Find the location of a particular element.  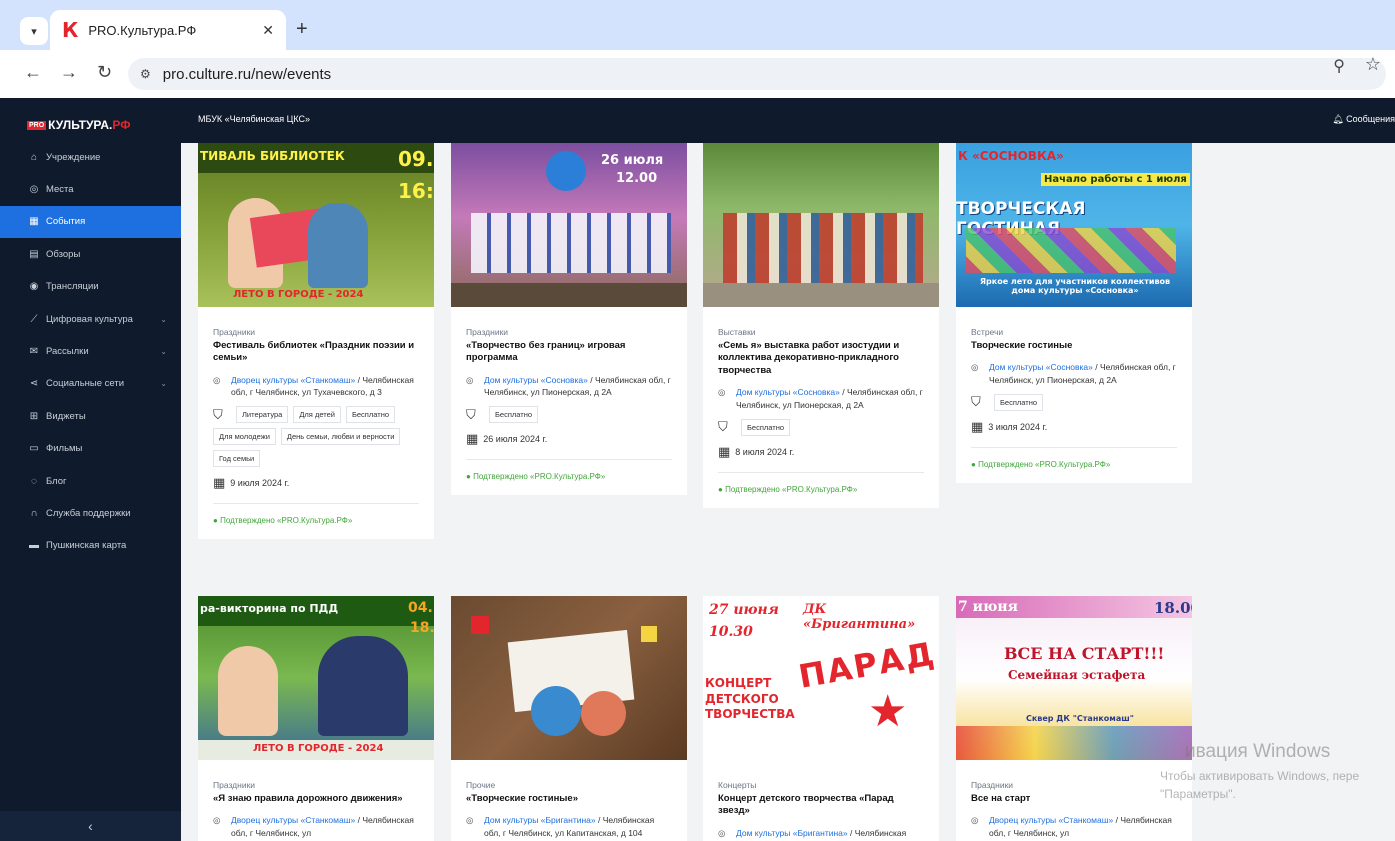

tag: Год семьи is located at coordinates (237, 459).